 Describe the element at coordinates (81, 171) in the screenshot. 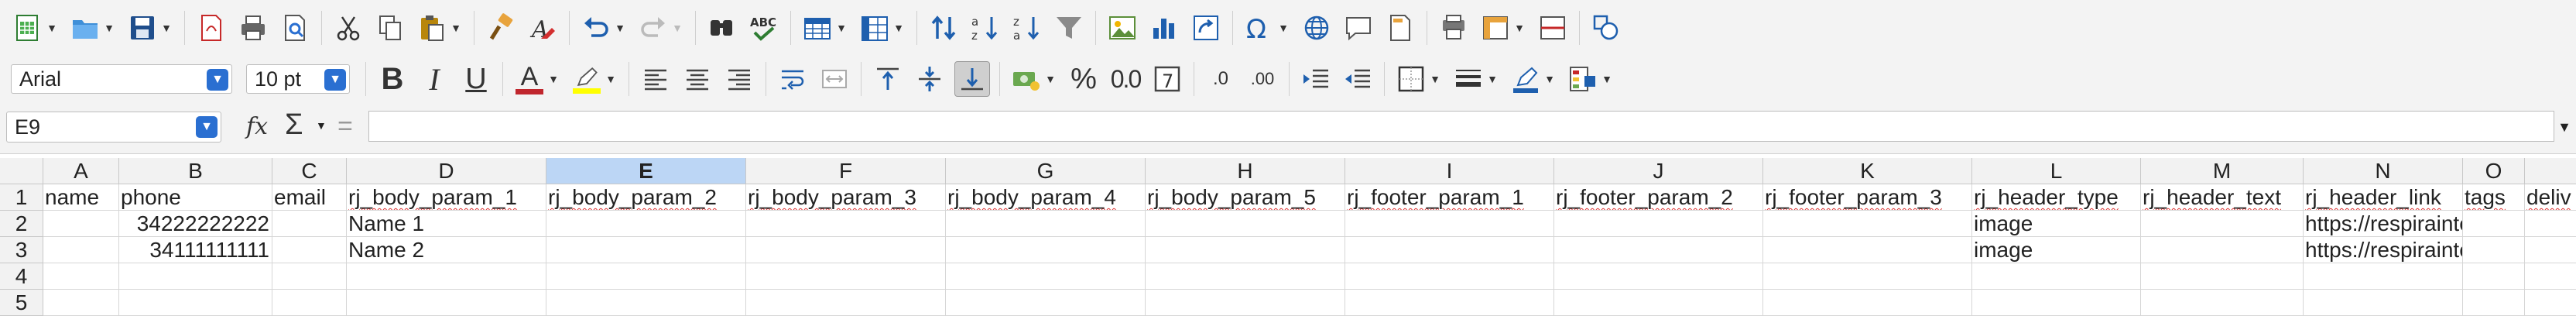

I see `column-header-A: A` at that location.